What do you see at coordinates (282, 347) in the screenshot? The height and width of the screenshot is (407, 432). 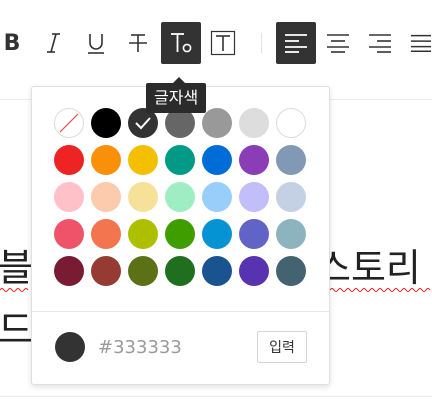 I see `apply-color-button: 입력` at bounding box center [282, 347].